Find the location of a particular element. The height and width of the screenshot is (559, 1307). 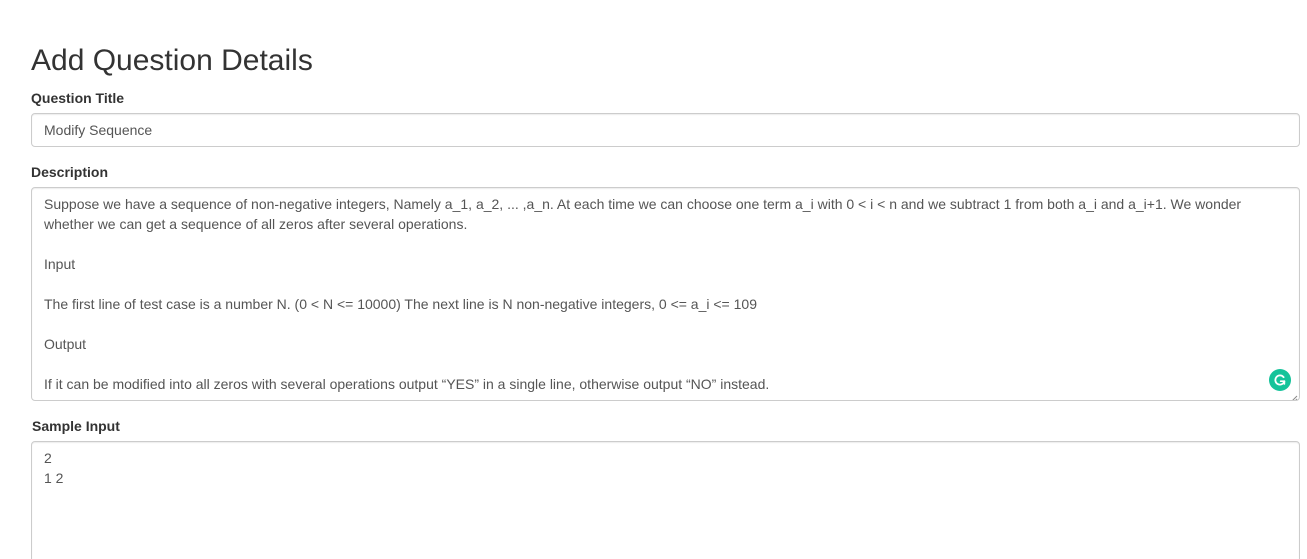

question-title-input is located at coordinates (665, 130).